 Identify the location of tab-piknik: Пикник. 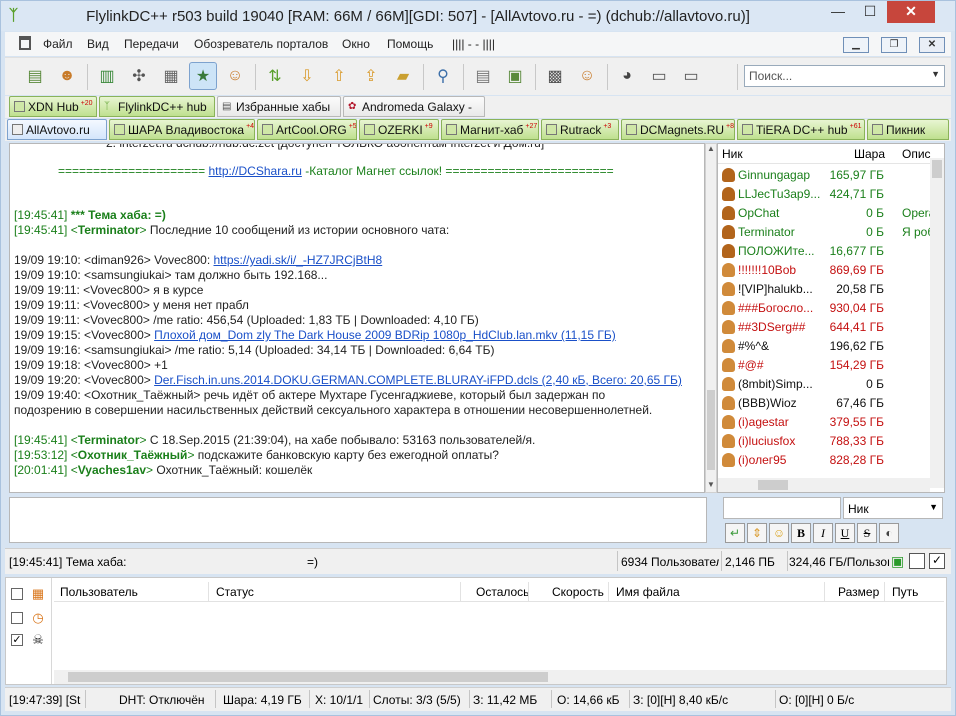
(908, 129).